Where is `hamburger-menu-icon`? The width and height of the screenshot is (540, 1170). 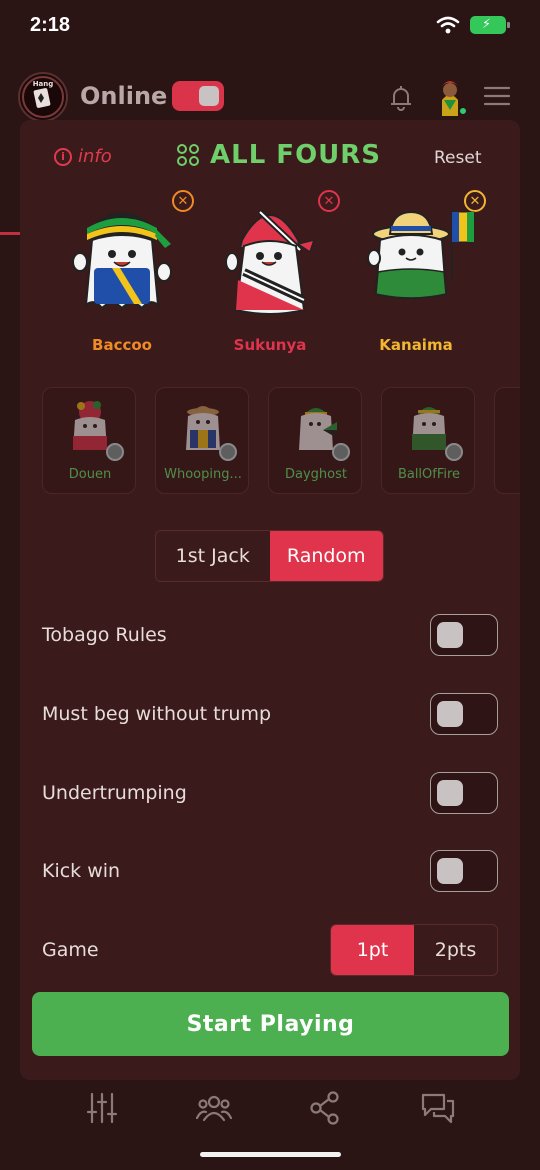
hamburger-menu-icon is located at coordinates (497, 96).